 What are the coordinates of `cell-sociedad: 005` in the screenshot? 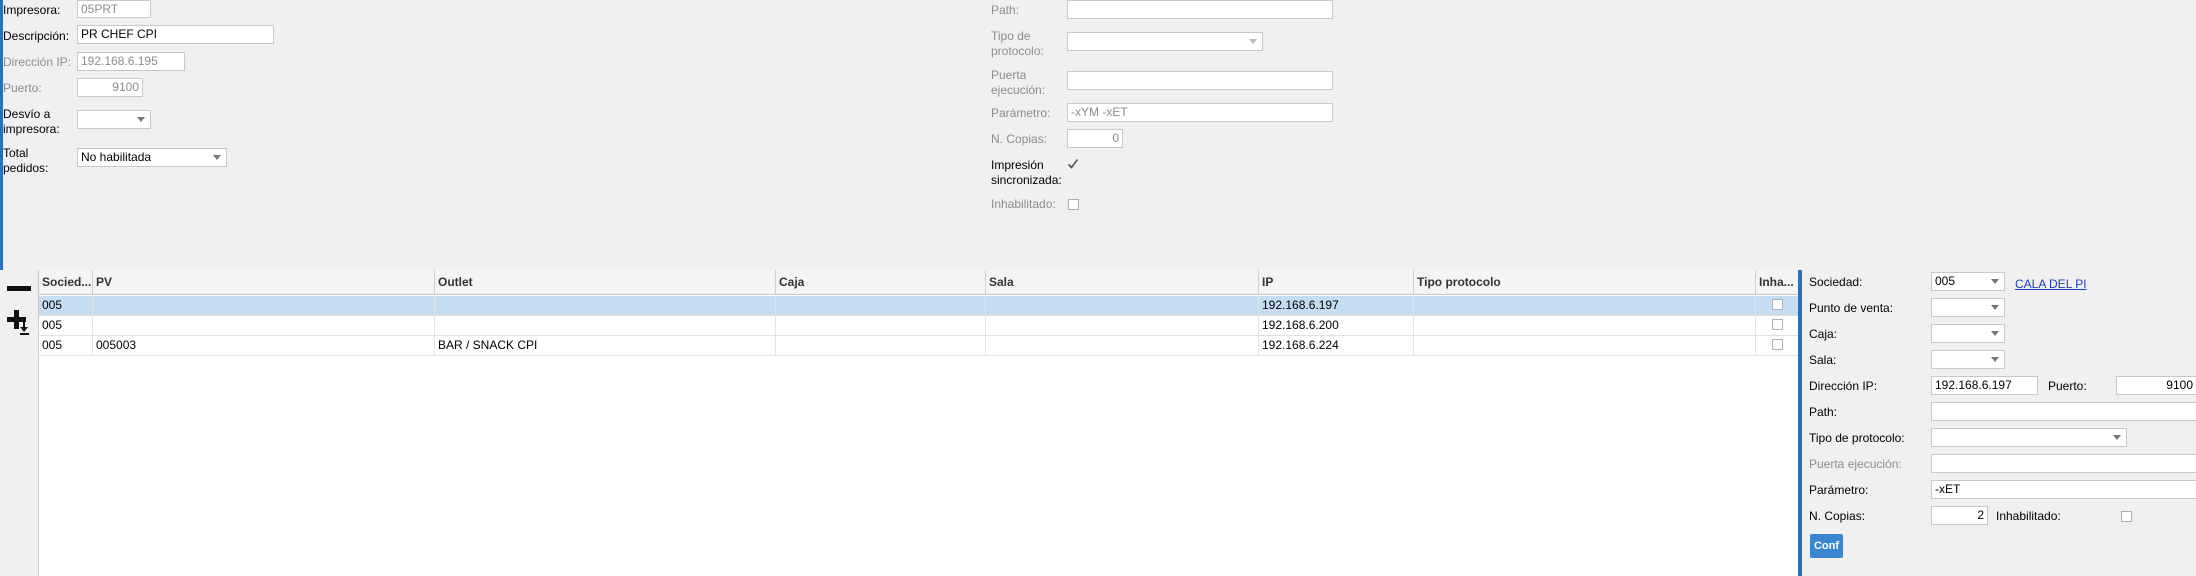 It's located at (66, 345).